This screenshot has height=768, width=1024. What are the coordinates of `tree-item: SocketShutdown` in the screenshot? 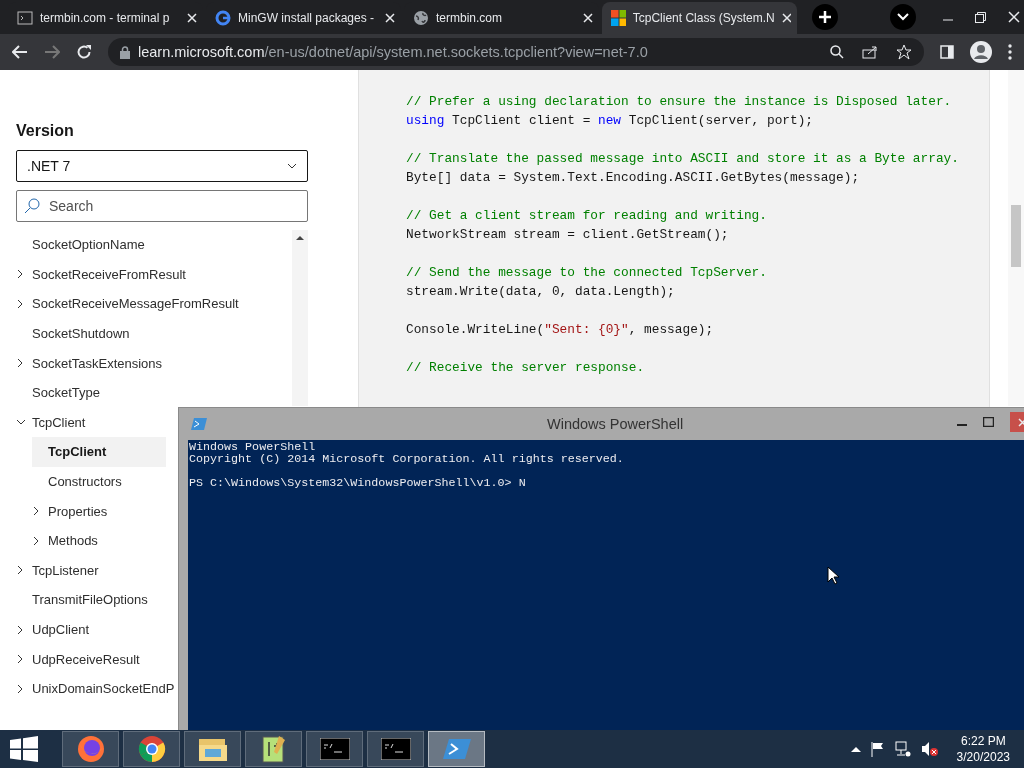 It's located at (75, 333).